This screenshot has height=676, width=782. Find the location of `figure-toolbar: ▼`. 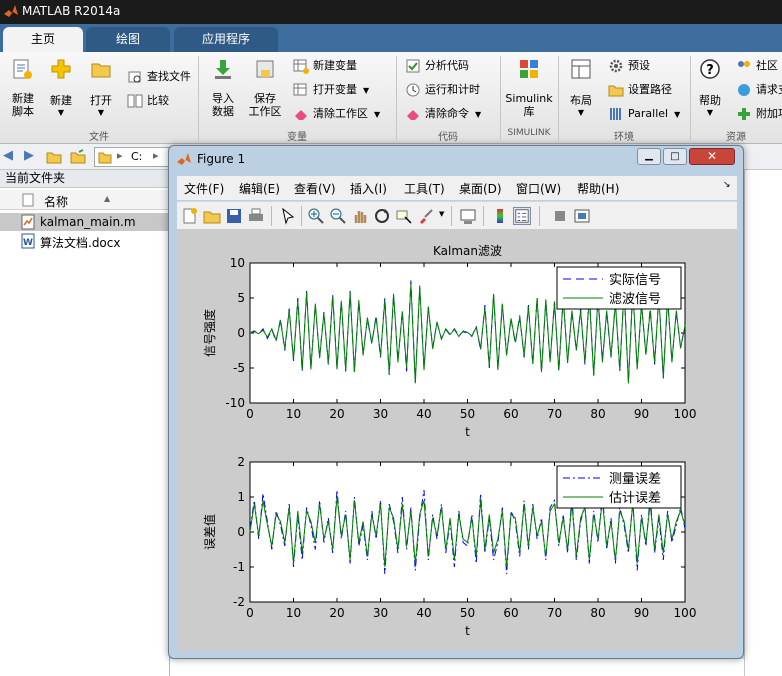

figure-toolbar: ▼ is located at coordinates (457, 215).